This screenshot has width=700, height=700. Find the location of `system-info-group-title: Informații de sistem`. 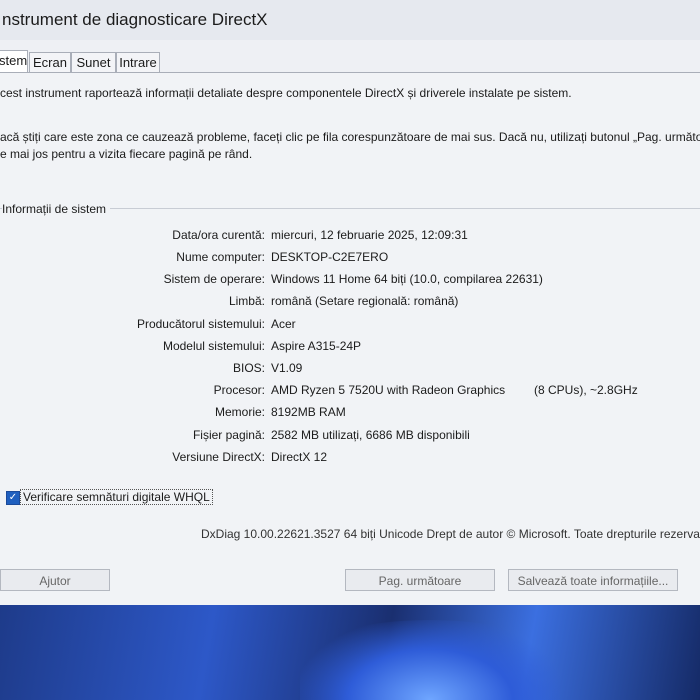

system-info-group-title: Informații de sistem is located at coordinates (56, 209).